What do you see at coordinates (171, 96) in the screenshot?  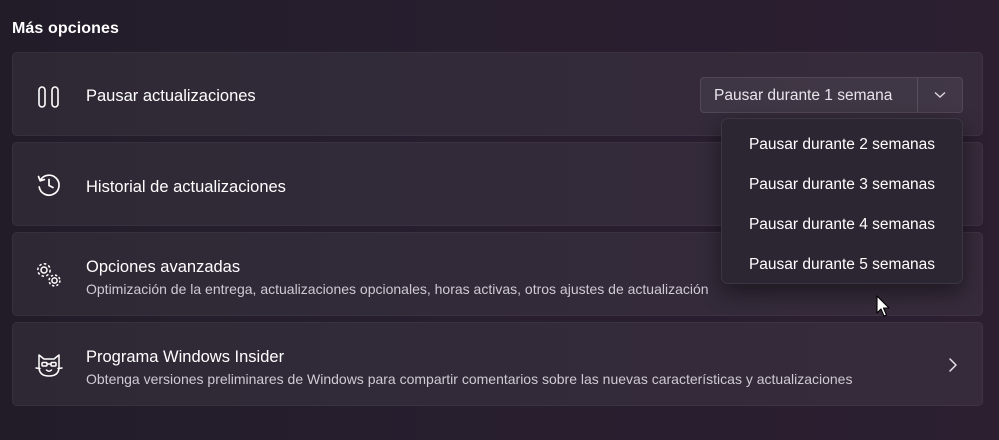 I see `pause-updates-label: Pausar actualizaciones` at bounding box center [171, 96].